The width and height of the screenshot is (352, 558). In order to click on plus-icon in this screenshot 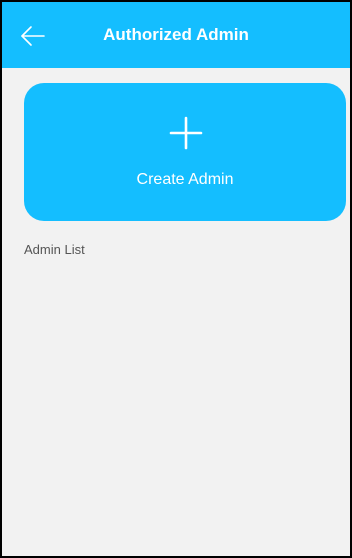, I will do `click(186, 133)`.